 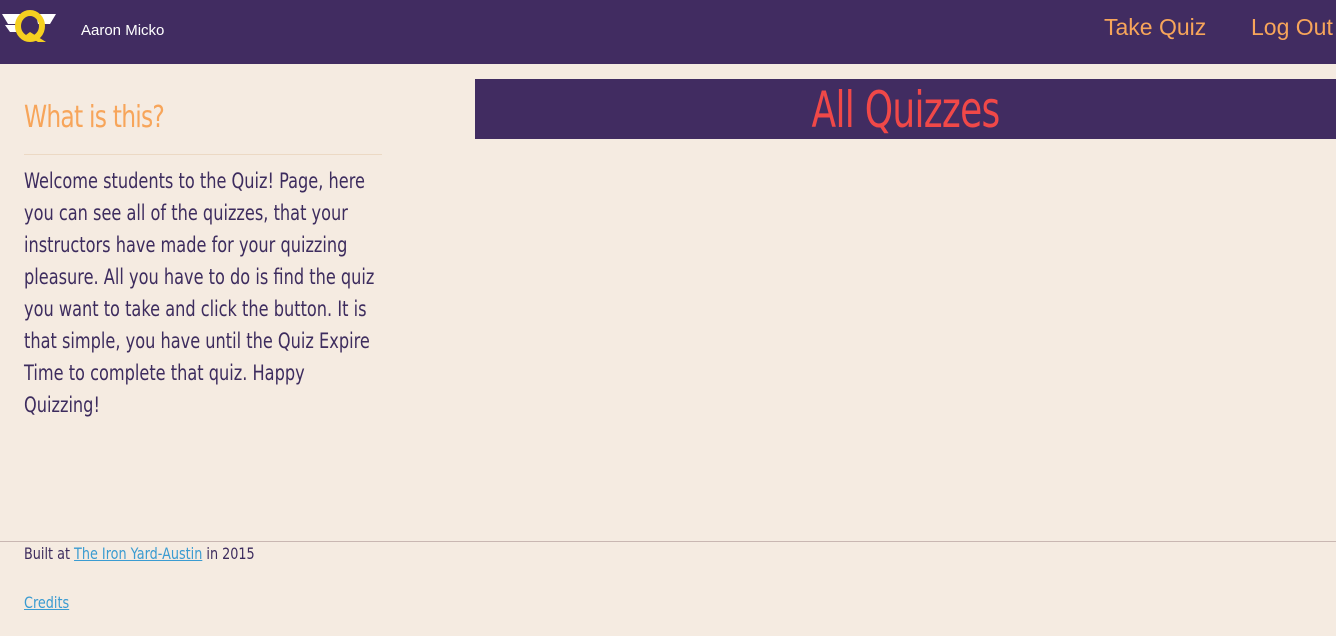 I want to click on user-name: Aaron Micko, so click(x=123, y=30).